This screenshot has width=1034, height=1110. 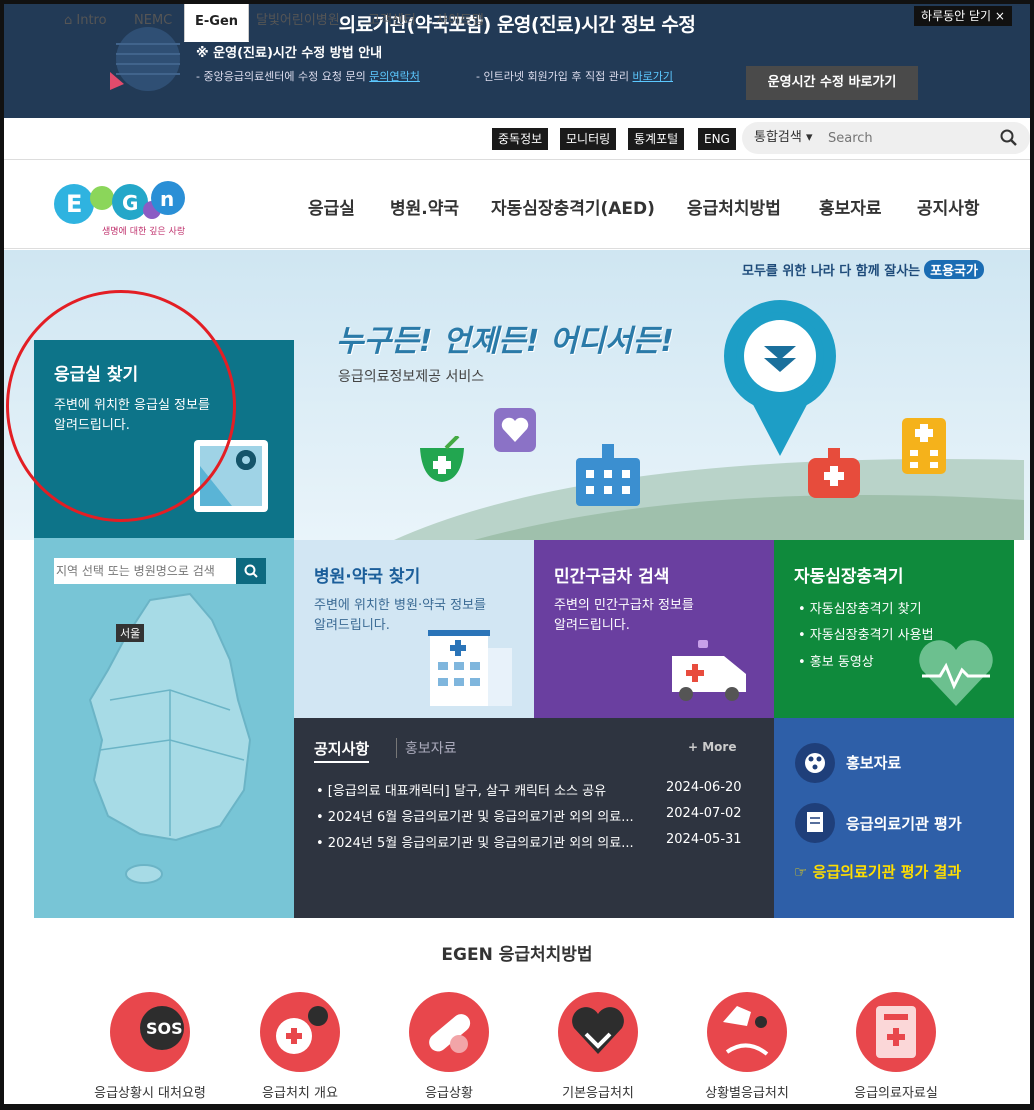 What do you see at coordinates (130, 203) in the screenshot?
I see `svg-text: G` at bounding box center [130, 203].